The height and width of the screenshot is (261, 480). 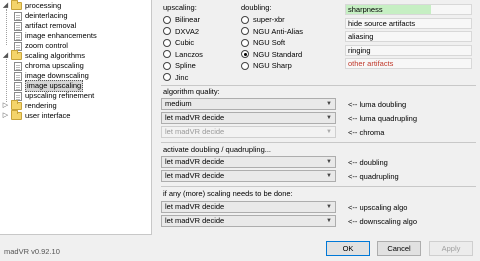 I want to click on upscaling-label: upscaling:, so click(x=180, y=7).